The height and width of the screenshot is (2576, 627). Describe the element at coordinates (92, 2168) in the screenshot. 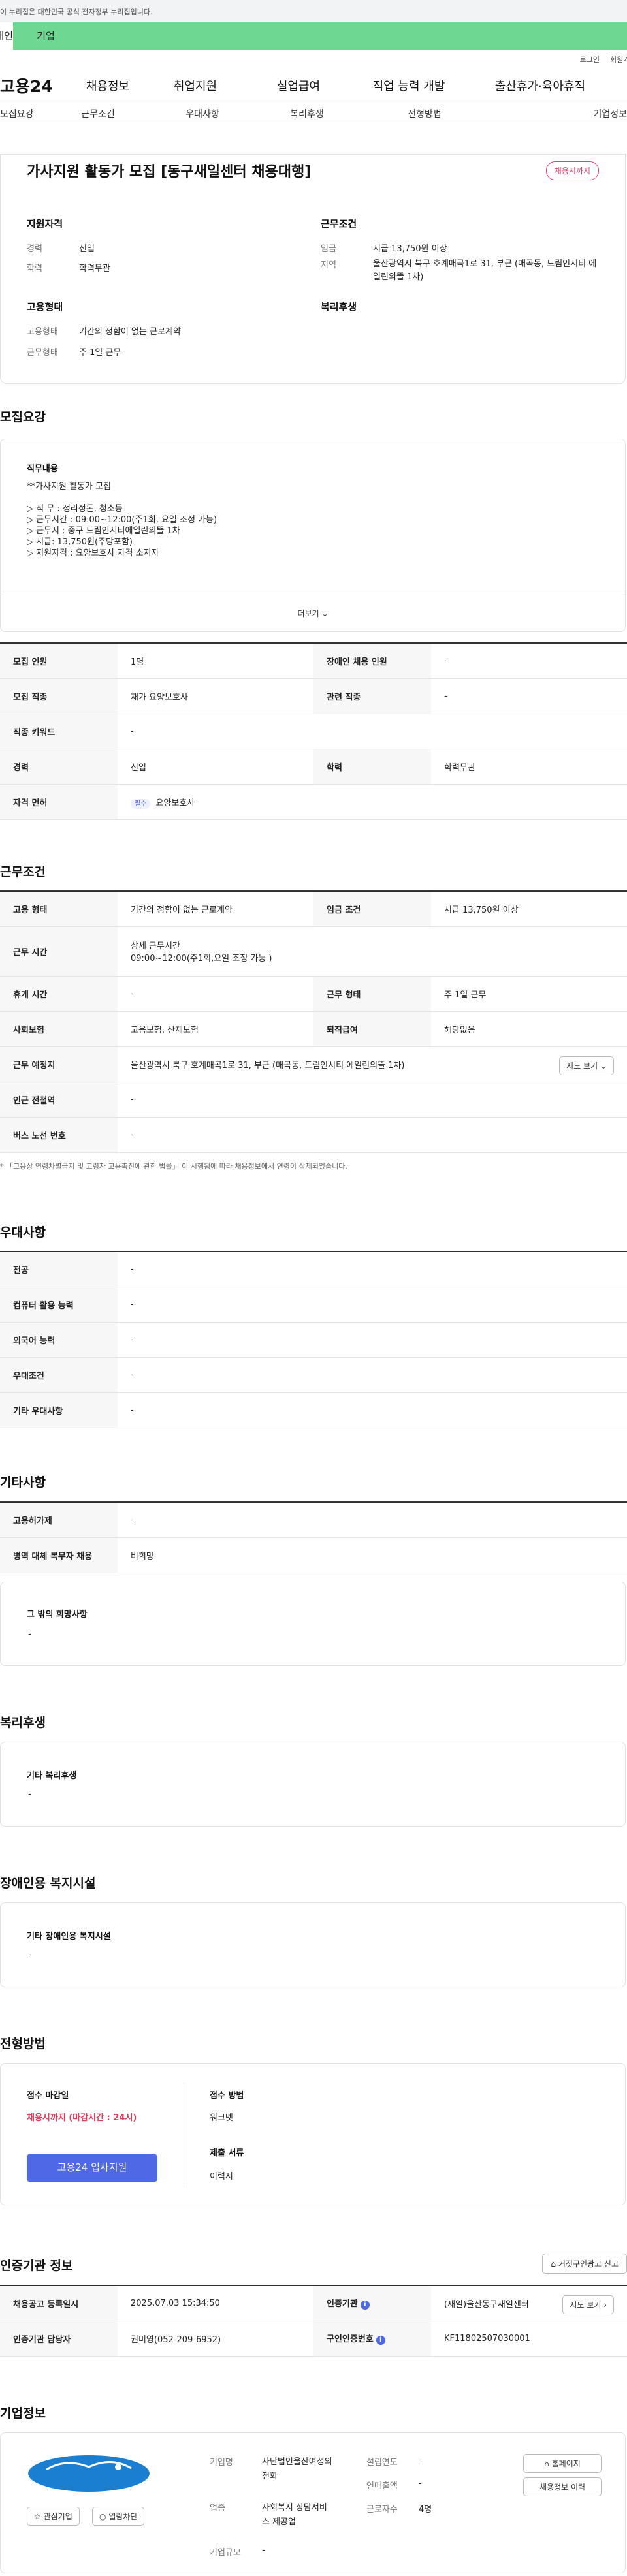

I see `apply-button: 고용24 입사지원` at that location.